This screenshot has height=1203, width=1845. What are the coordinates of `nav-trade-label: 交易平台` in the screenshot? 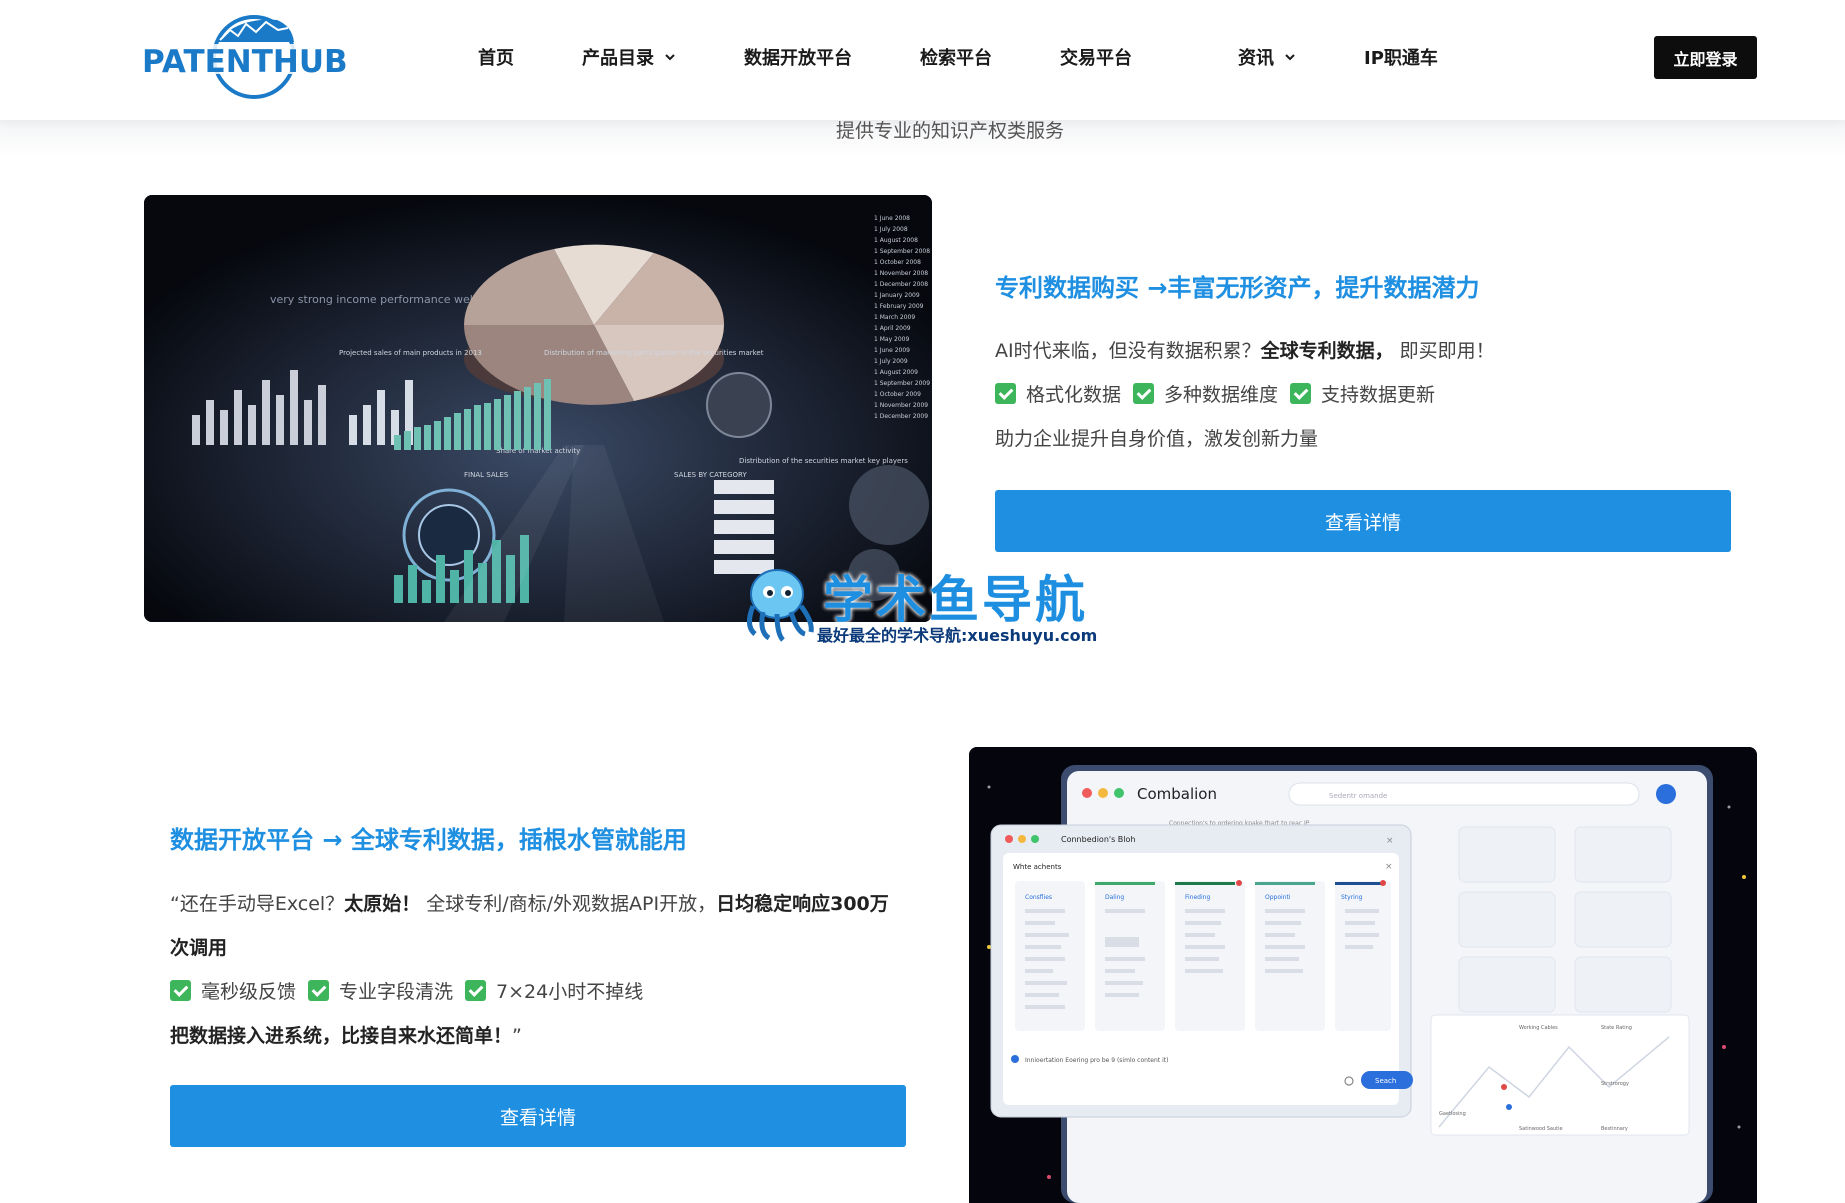 It's located at (1096, 58).